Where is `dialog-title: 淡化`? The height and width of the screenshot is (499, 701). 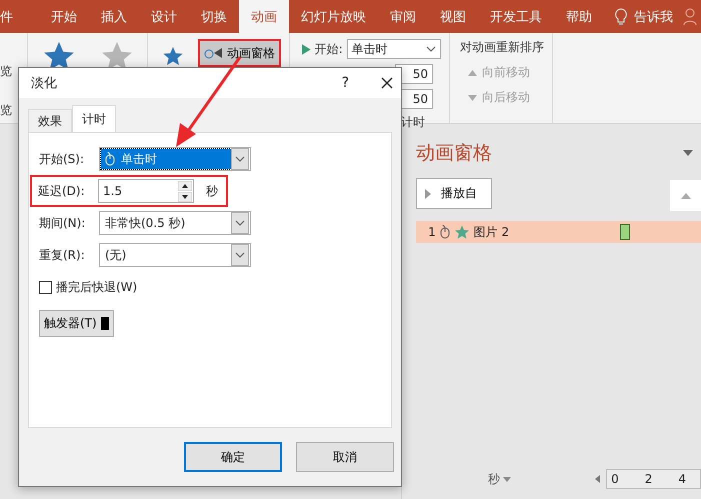 dialog-title: 淡化 is located at coordinates (44, 83).